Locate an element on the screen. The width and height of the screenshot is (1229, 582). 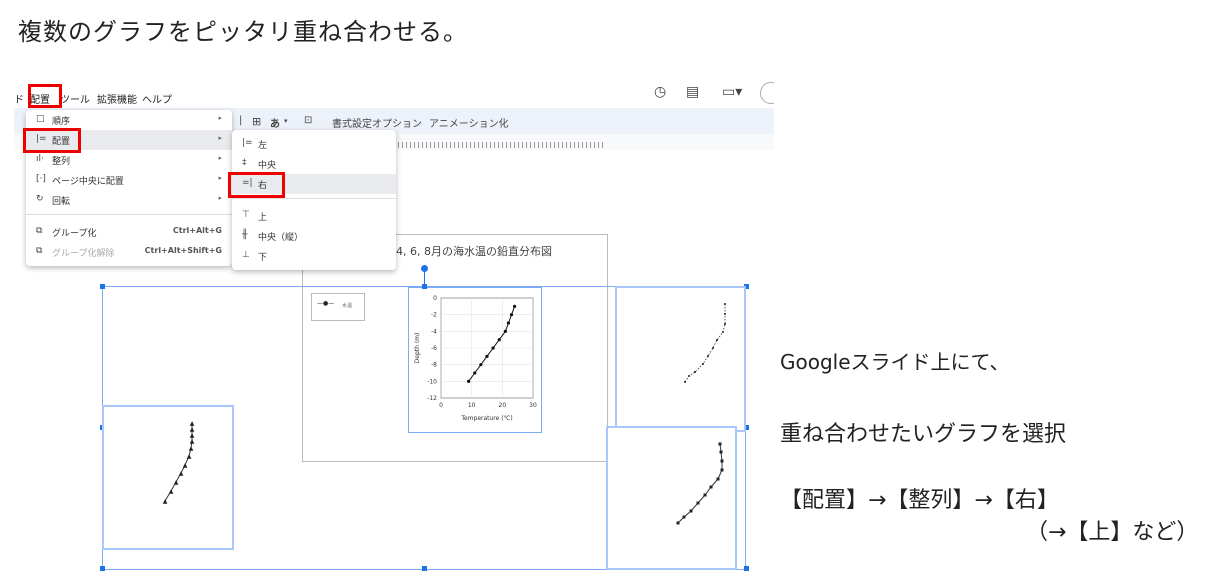
present-icon: ▭▾ is located at coordinates (732, 92).